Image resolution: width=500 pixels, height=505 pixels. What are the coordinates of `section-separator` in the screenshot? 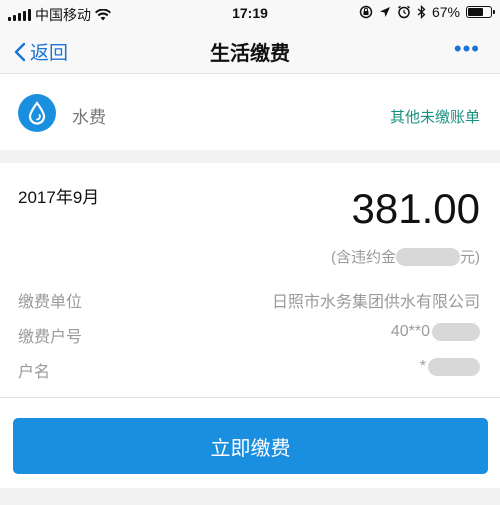 It's located at (250, 156).